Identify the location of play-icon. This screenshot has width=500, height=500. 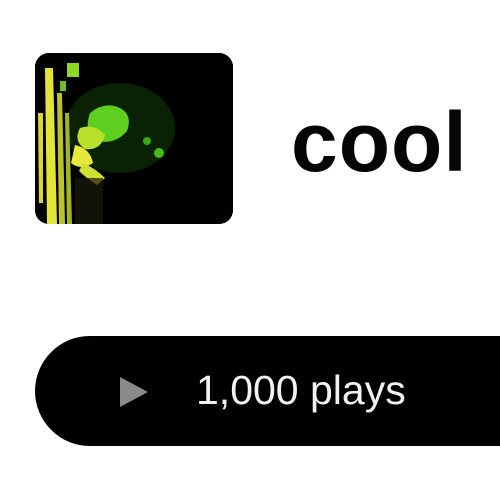
(134, 392).